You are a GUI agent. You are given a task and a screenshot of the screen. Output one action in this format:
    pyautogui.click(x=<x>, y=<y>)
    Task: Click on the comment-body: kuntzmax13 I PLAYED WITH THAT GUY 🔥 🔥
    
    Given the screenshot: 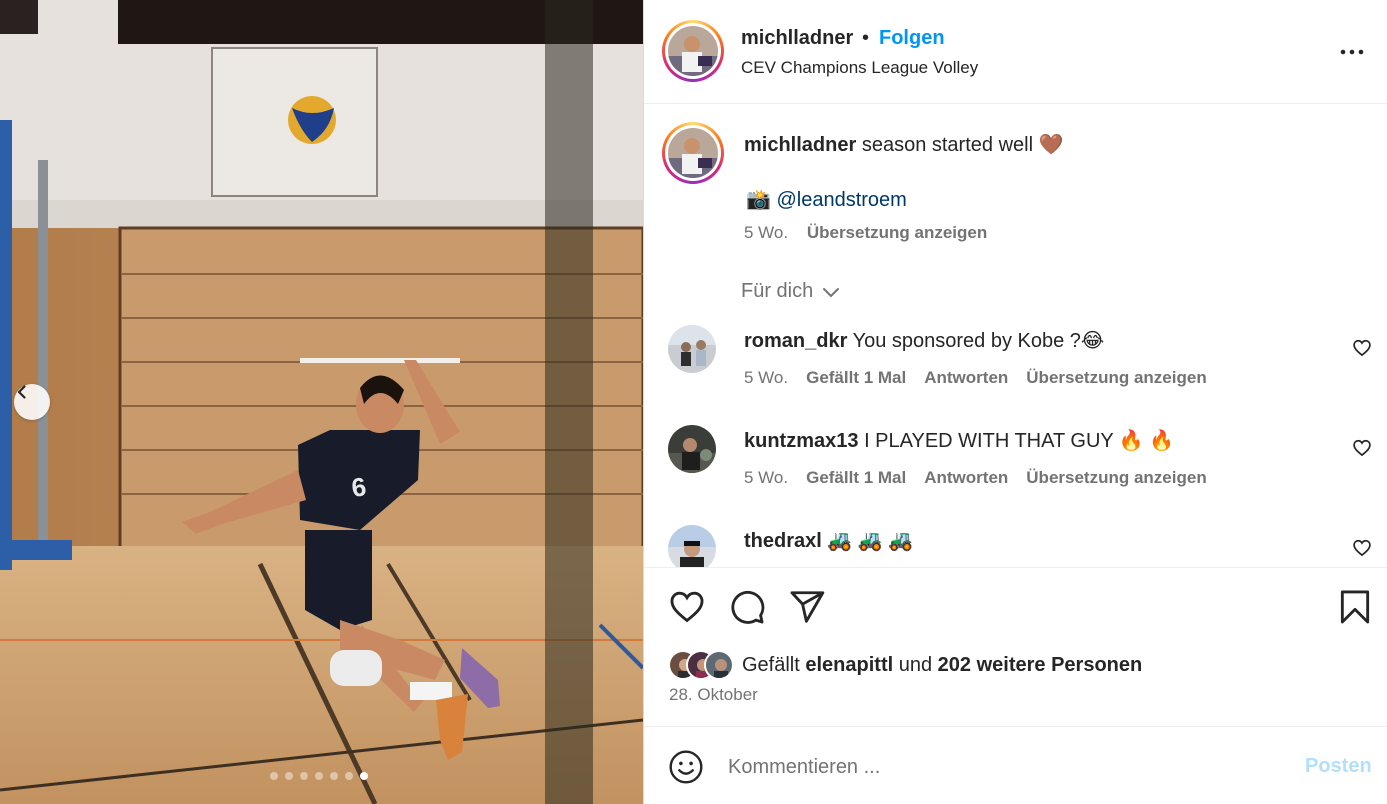 What is the action you would take?
    pyautogui.click(x=959, y=440)
    